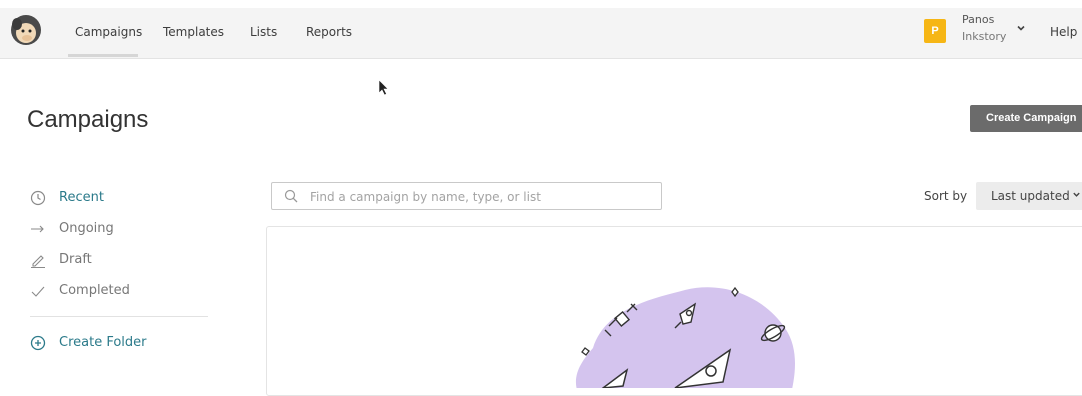  What do you see at coordinates (1026, 118) in the screenshot?
I see `create-campaign-button: Create Campaign` at bounding box center [1026, 118].